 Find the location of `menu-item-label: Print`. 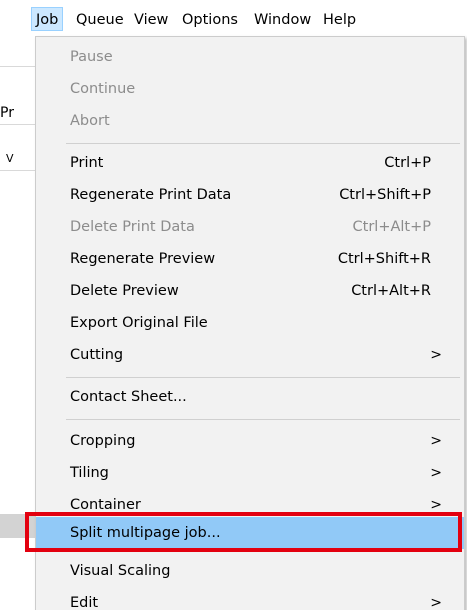

menu-item-label: Print is located at coordinates (87, 163).